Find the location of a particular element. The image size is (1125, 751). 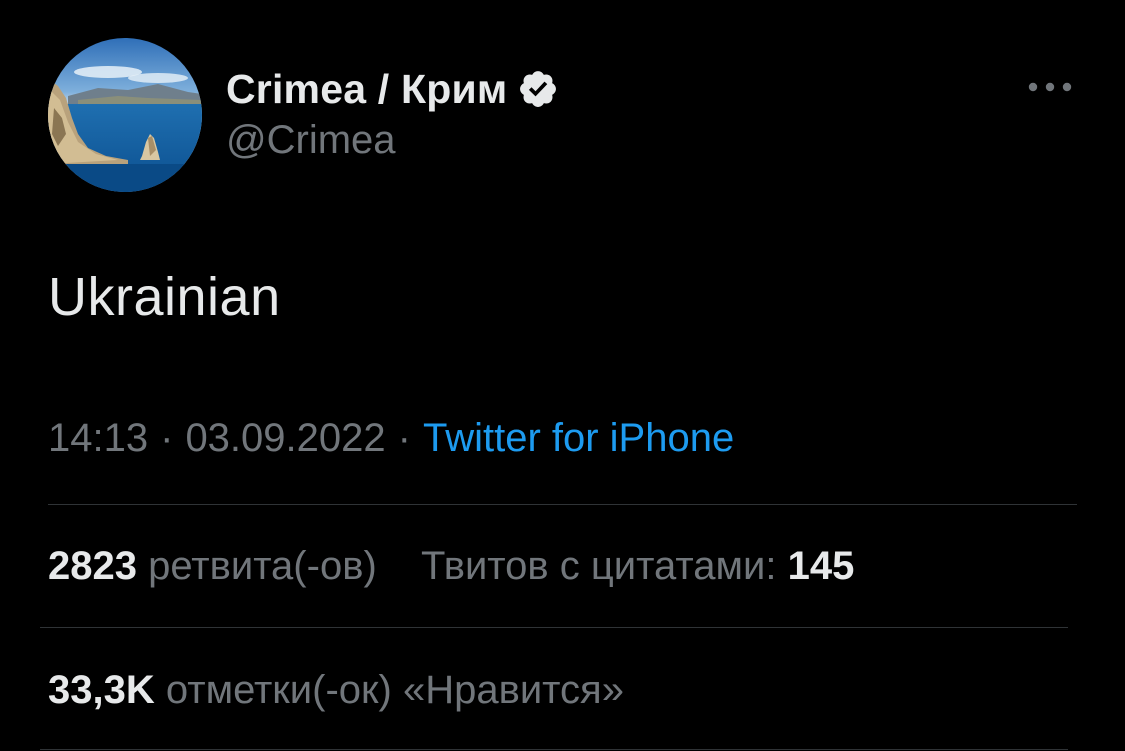

likes-stats: 33,3K отметки(-ок) «Нравится» is located at coordinates (336, 690).